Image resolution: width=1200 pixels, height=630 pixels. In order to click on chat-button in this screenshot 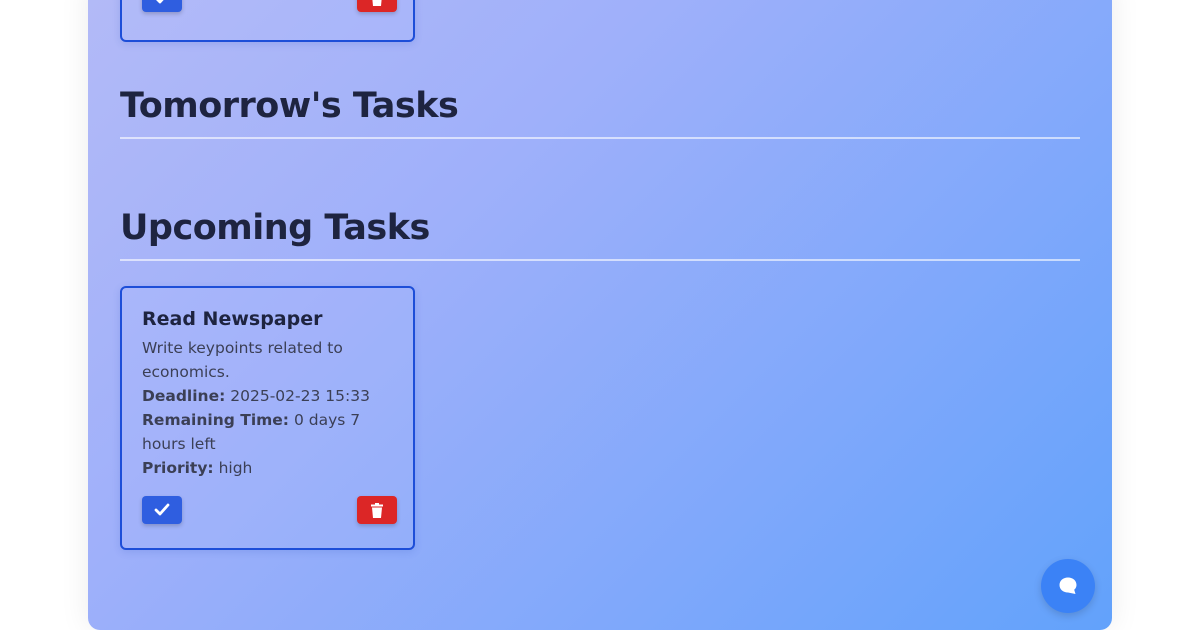, I will do `click(1068, 586)`.